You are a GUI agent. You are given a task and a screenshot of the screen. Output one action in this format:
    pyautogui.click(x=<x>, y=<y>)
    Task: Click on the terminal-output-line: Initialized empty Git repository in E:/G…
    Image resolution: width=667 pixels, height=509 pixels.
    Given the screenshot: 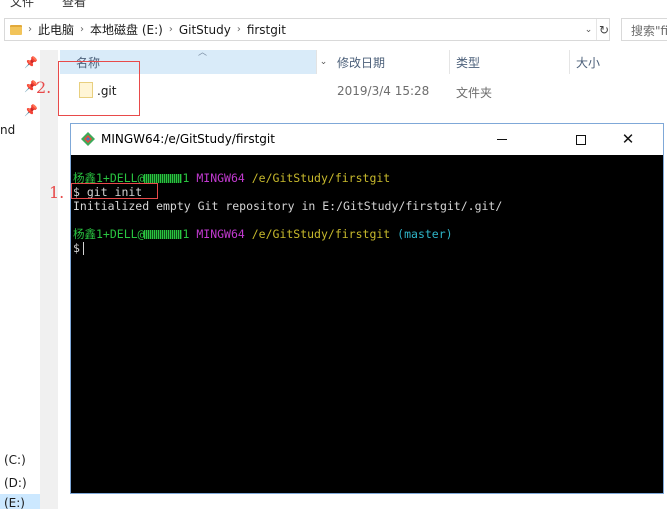 What is the action you would take?
    pyautogui.click(x=288, y=206)
    